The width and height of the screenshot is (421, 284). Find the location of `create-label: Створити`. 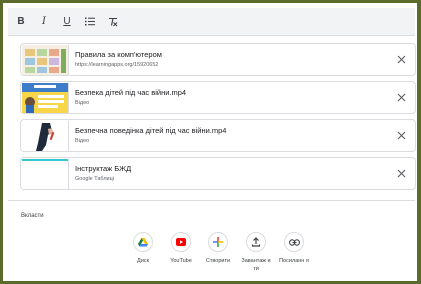

create-label: Створити is located at coordinates (218, 261).